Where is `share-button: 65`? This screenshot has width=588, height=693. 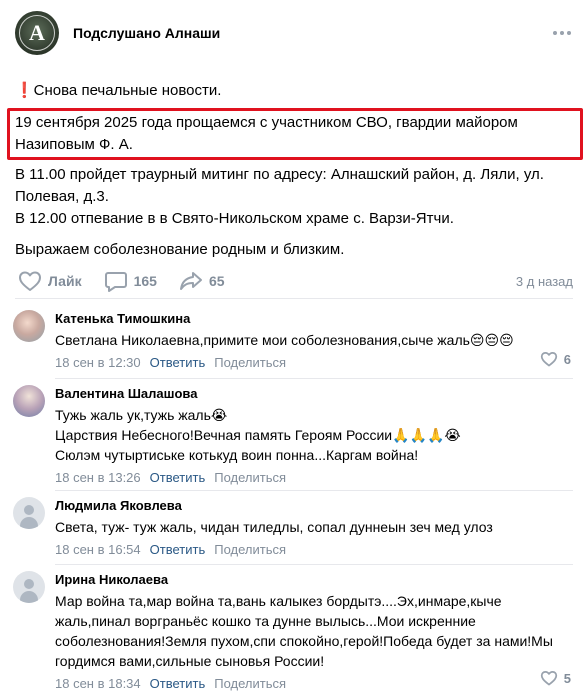 share-button: 65 is located at coordinates (202, 281).